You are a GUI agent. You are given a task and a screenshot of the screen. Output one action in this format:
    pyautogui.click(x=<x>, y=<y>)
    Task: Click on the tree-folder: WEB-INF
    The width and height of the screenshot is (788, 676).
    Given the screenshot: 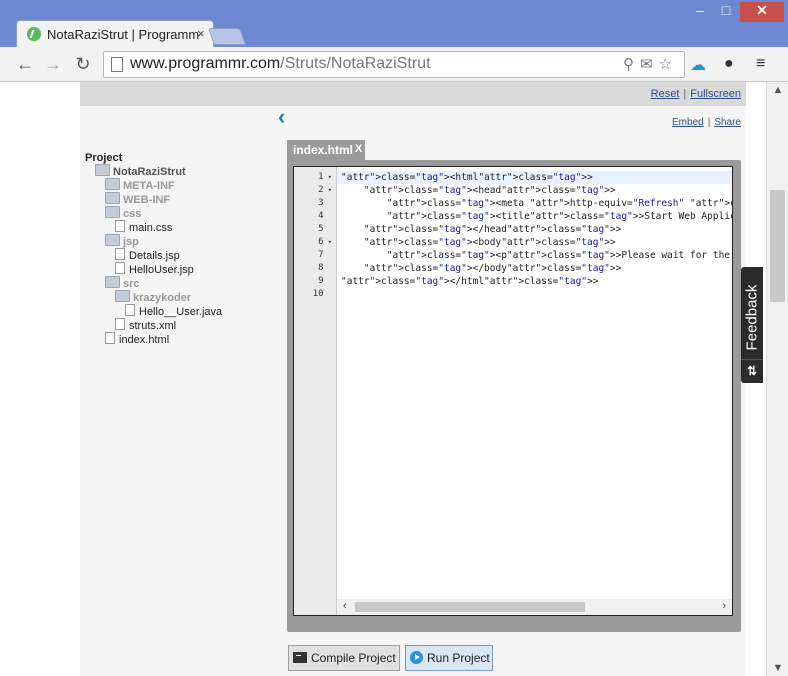 What is the action you would take?
    pyautogui.click(x=137, y=199)
    